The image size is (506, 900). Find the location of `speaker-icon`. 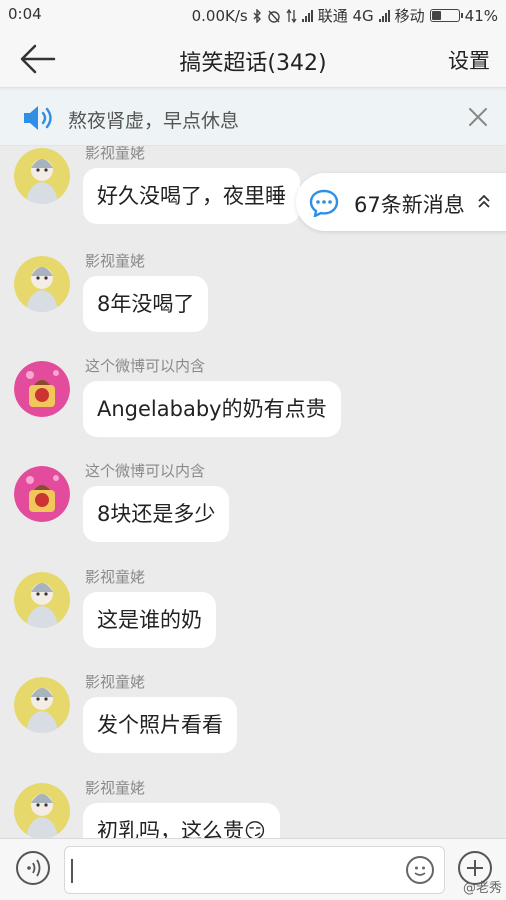

speaker-icon is located at coordinates (38, 118).